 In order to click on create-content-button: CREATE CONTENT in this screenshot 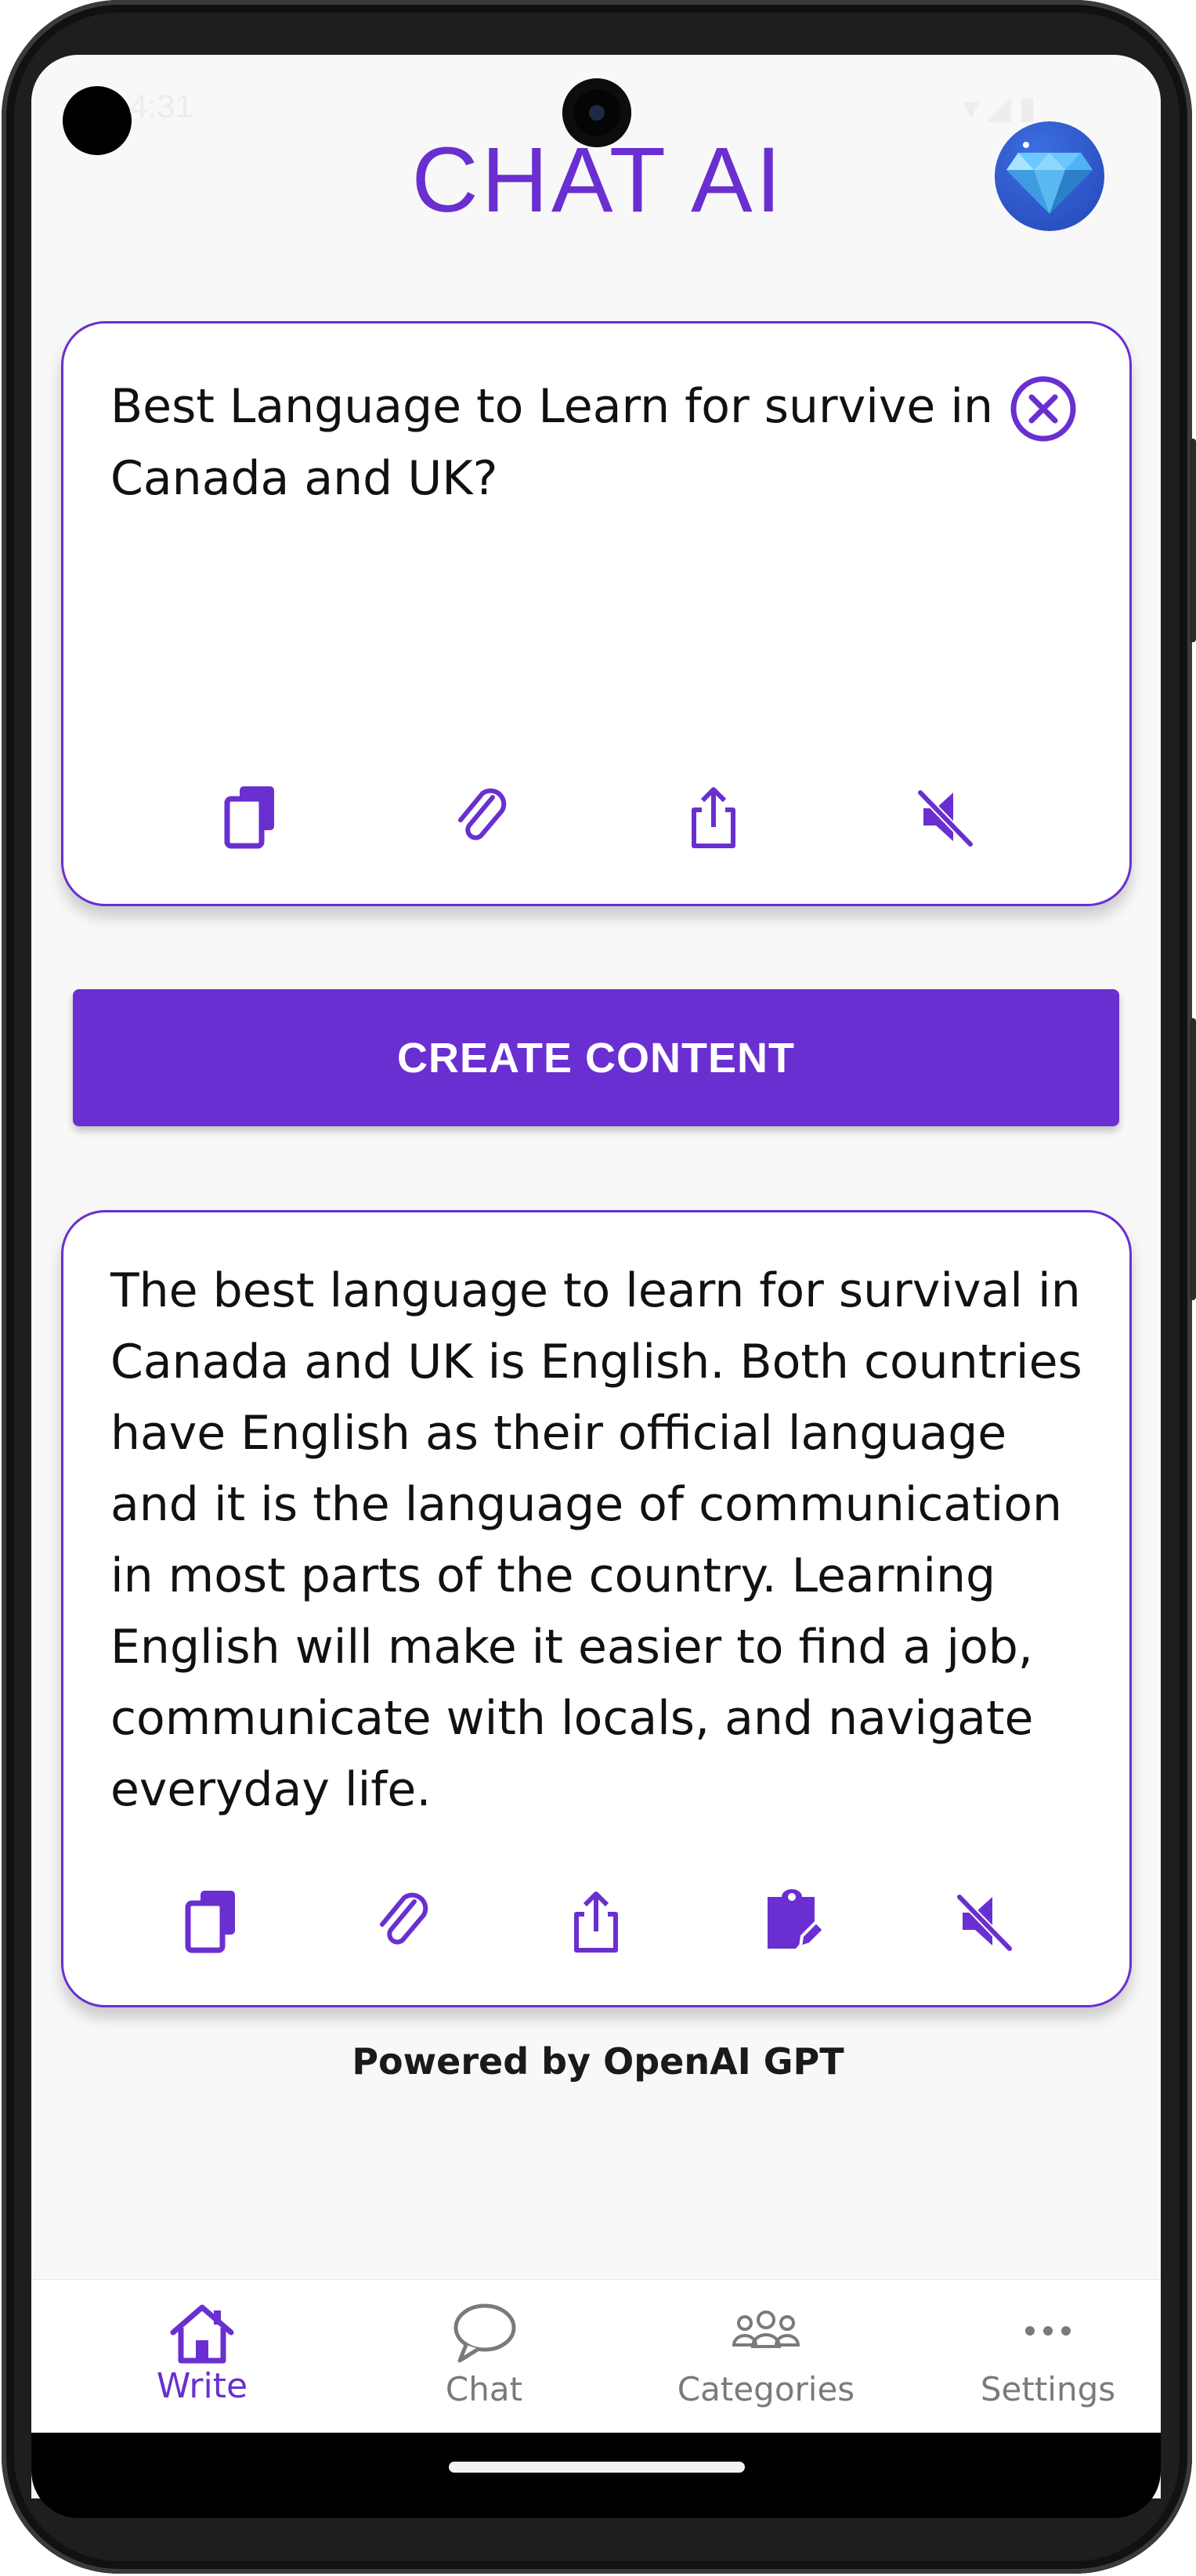, I will do `click(596, 1057)`.